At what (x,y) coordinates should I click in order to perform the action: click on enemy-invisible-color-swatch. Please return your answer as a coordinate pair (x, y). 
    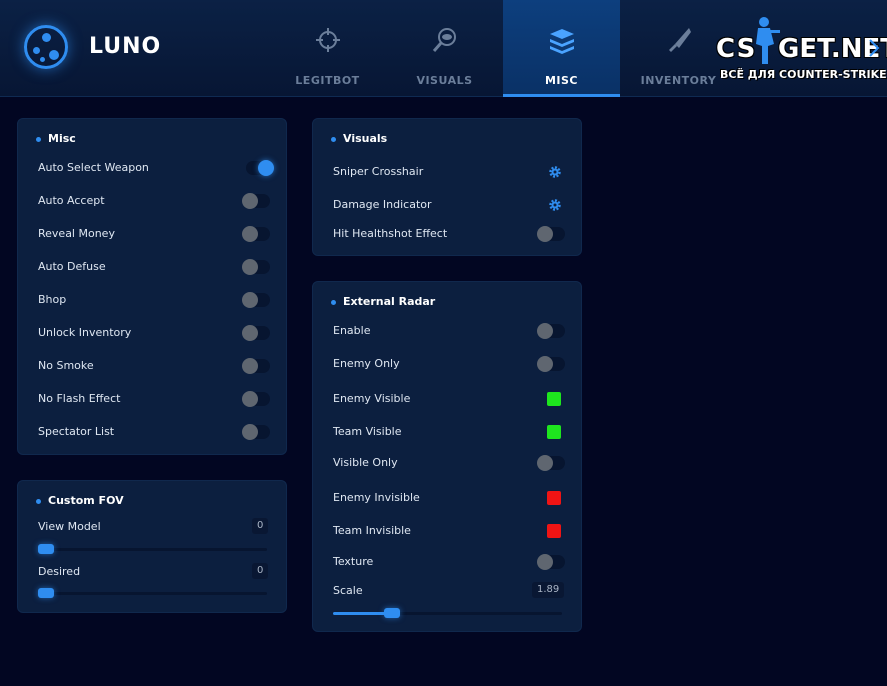
    Looking at the image, I should click on (554, 498).